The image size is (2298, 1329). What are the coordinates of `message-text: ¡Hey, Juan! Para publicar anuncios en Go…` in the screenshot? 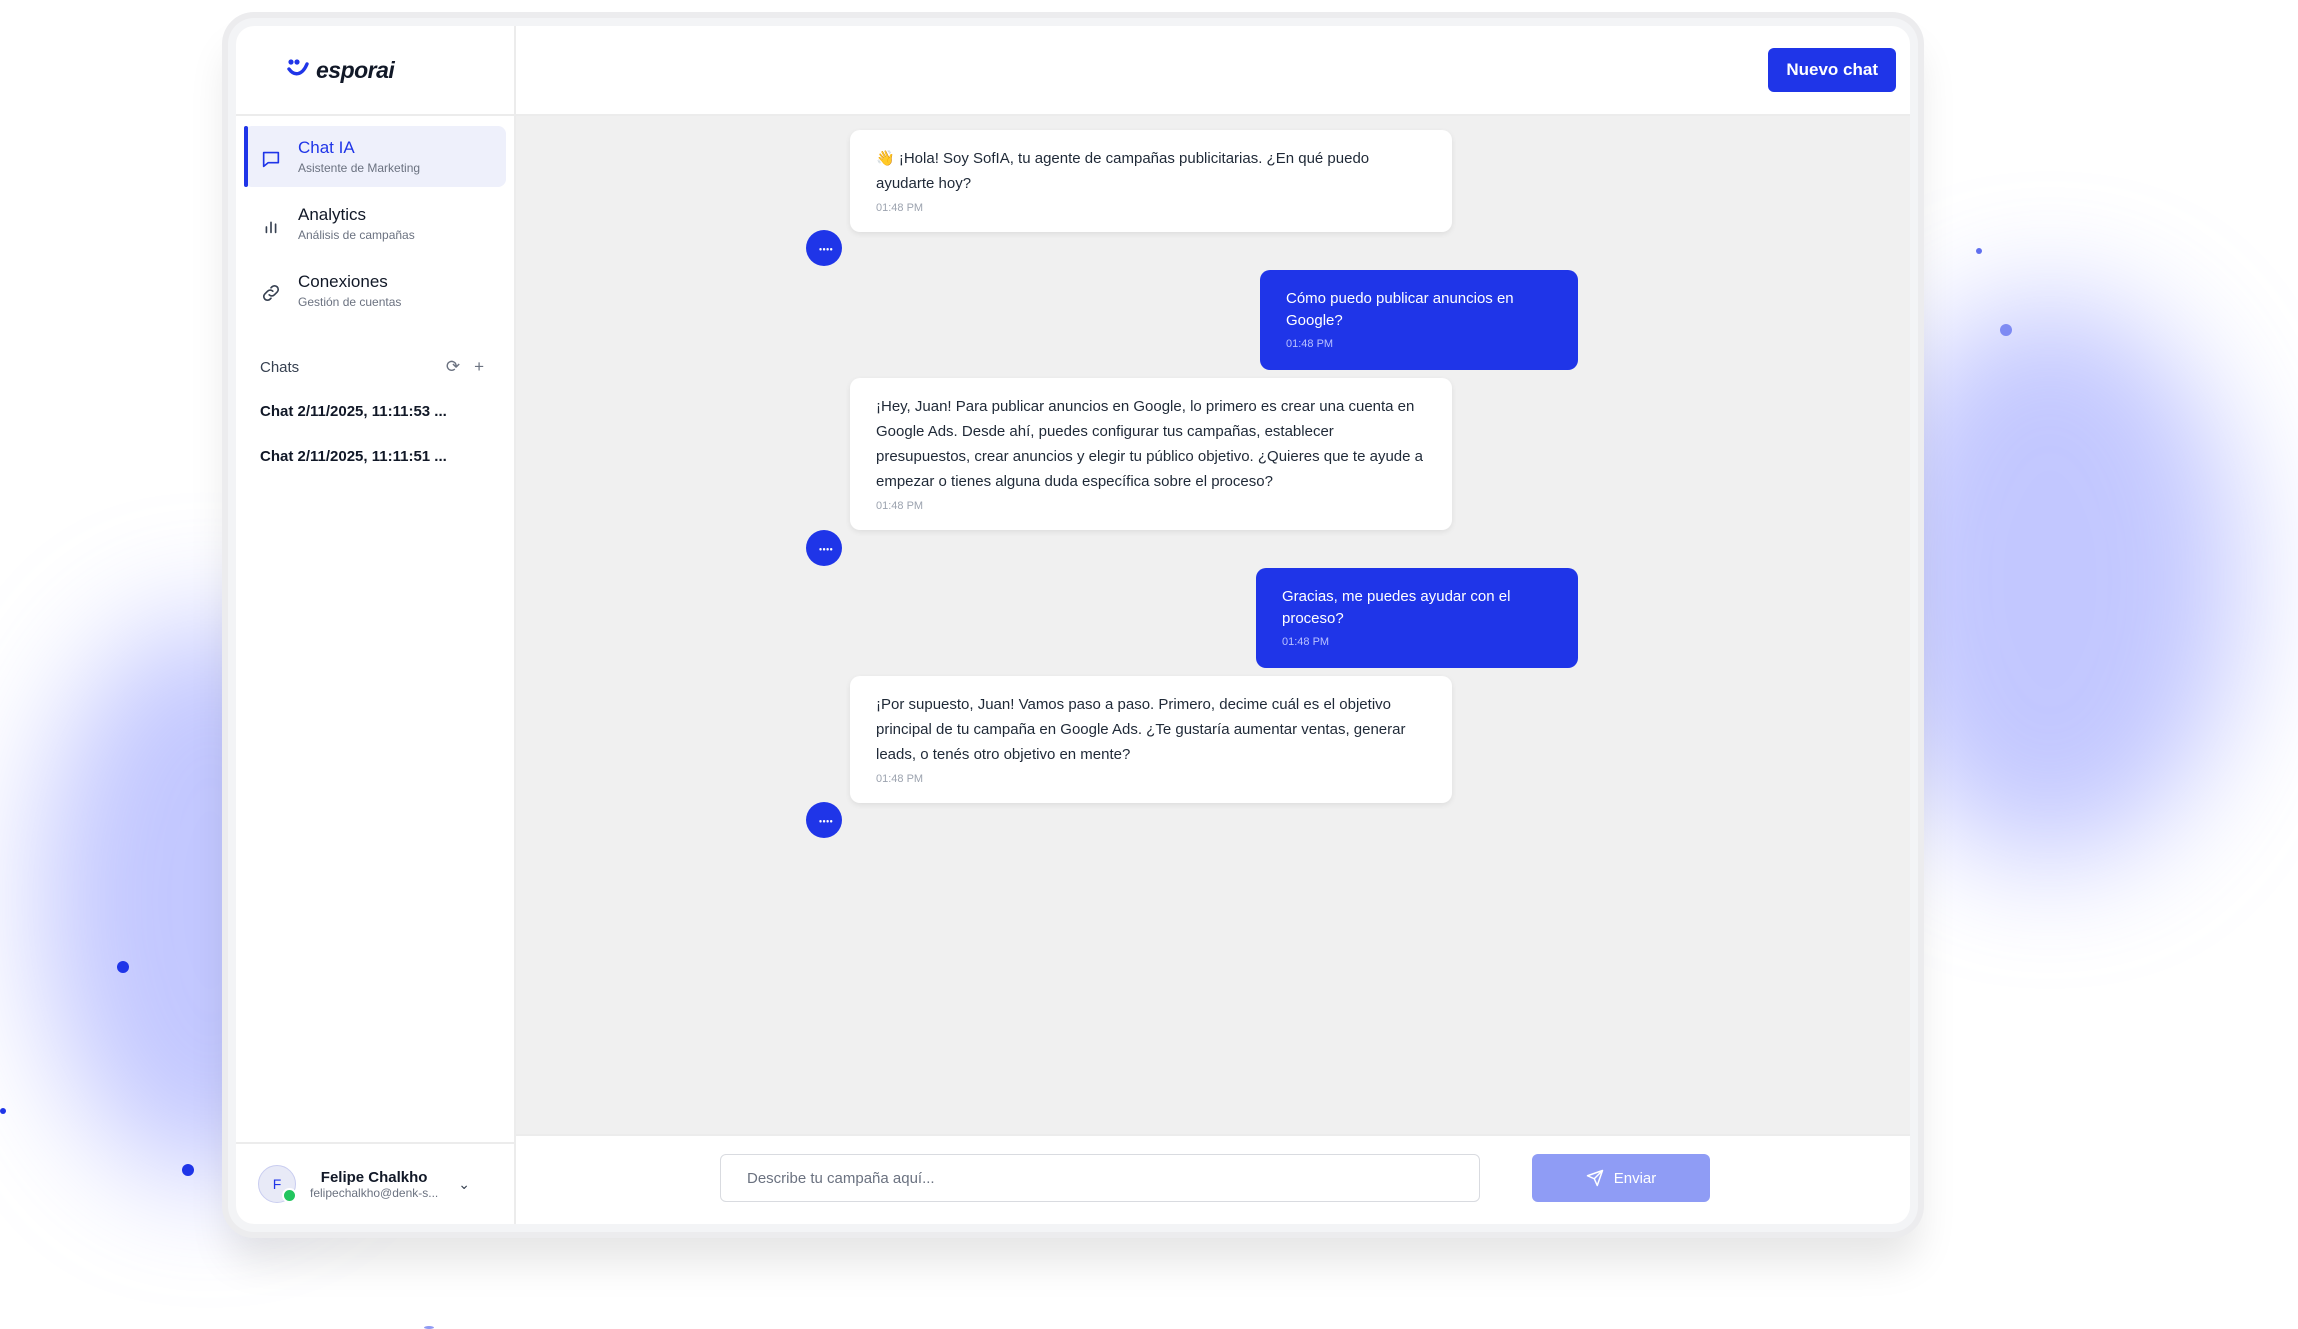 It's located at (1149, 444).